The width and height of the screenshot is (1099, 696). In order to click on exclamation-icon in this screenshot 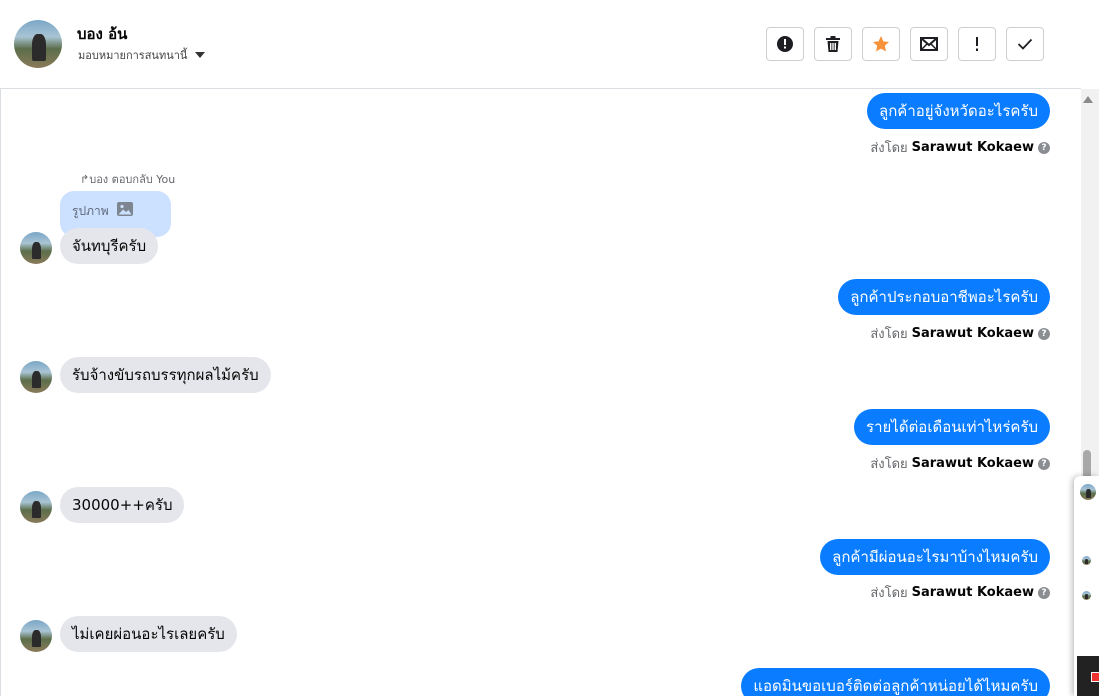, I will do `click(977, 44)`.